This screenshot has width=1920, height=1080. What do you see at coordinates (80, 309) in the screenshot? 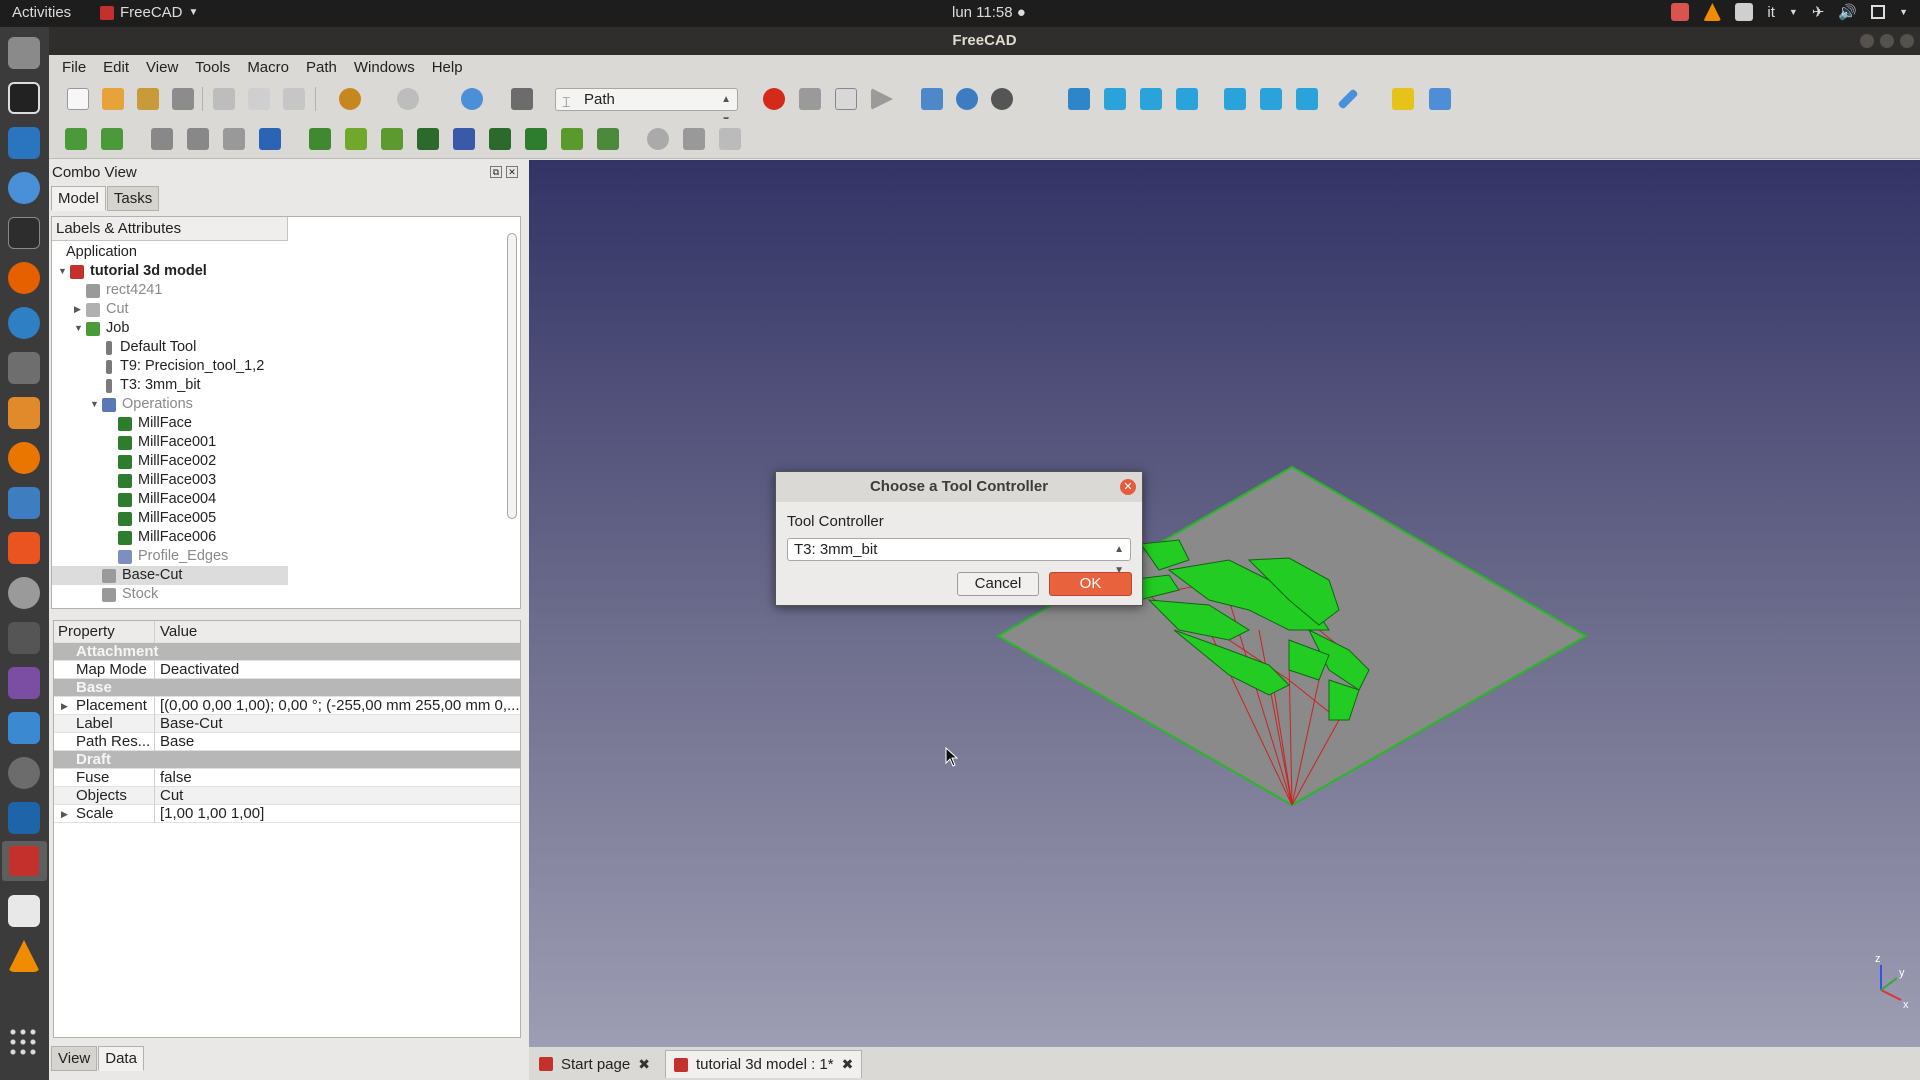
I see `collapsed-arrow-icon: ▶` at bounding box center [80, 309].